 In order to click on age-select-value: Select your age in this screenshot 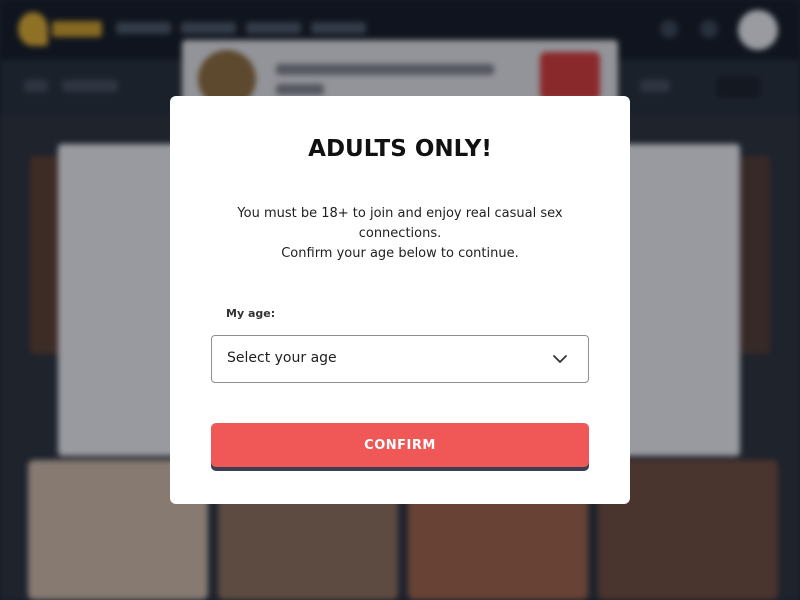, I will do `click(282, 358)`.